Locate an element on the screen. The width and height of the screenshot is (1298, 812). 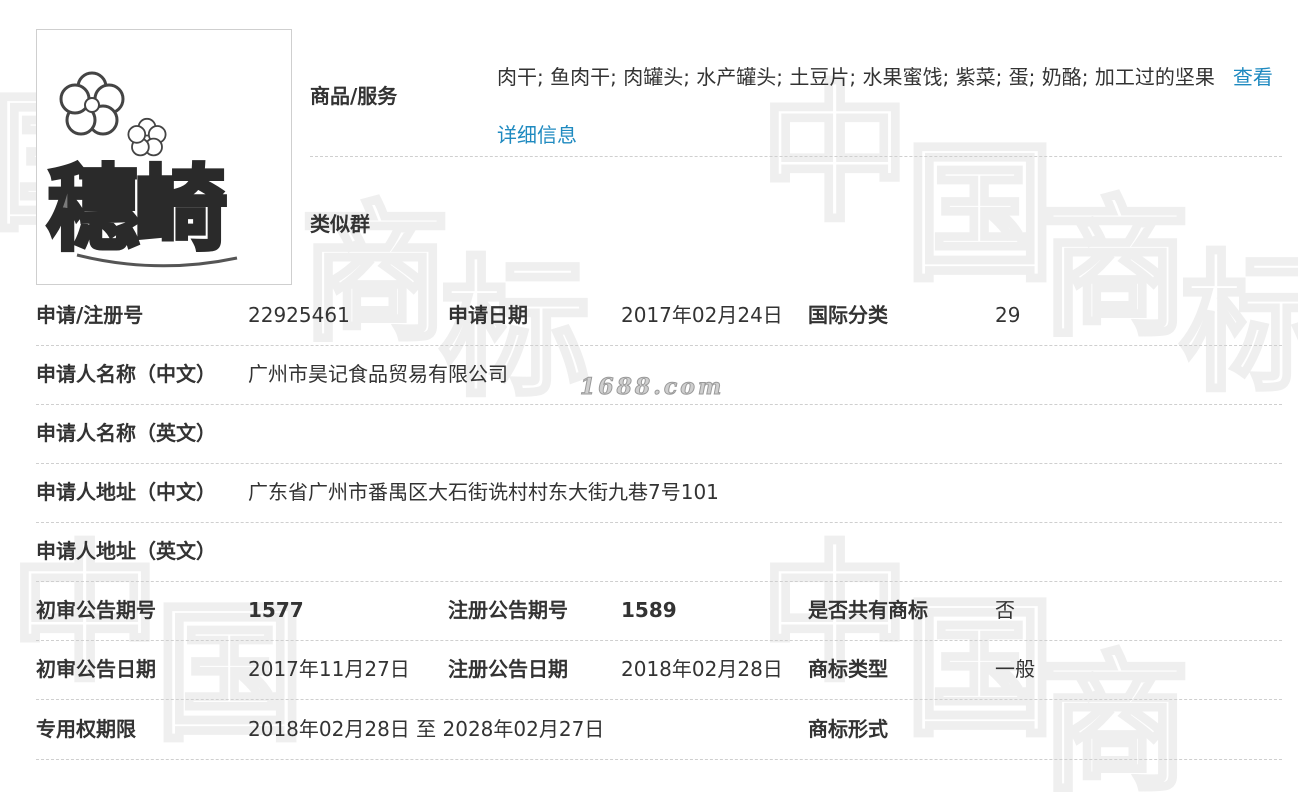
prelim-issue-label: 初审公告期号 is located at coordinates (96, 610).